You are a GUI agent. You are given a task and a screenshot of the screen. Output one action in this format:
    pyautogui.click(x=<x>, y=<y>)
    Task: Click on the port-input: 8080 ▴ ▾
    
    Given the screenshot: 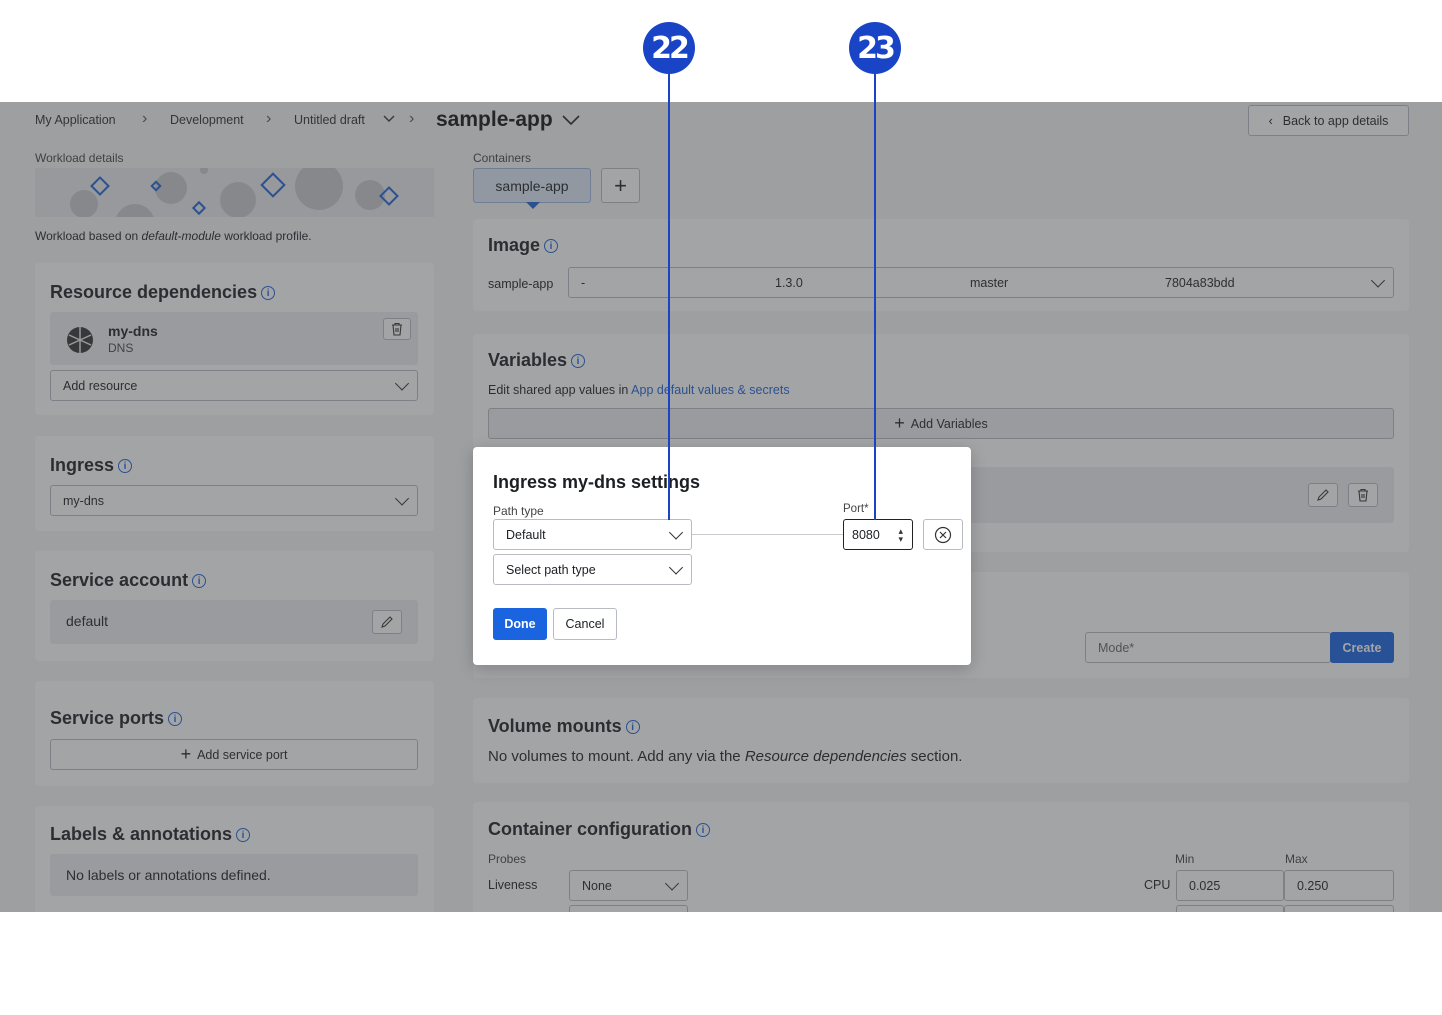 What is the action you would take?
    pyautogui.click(x=878, y=534)
    